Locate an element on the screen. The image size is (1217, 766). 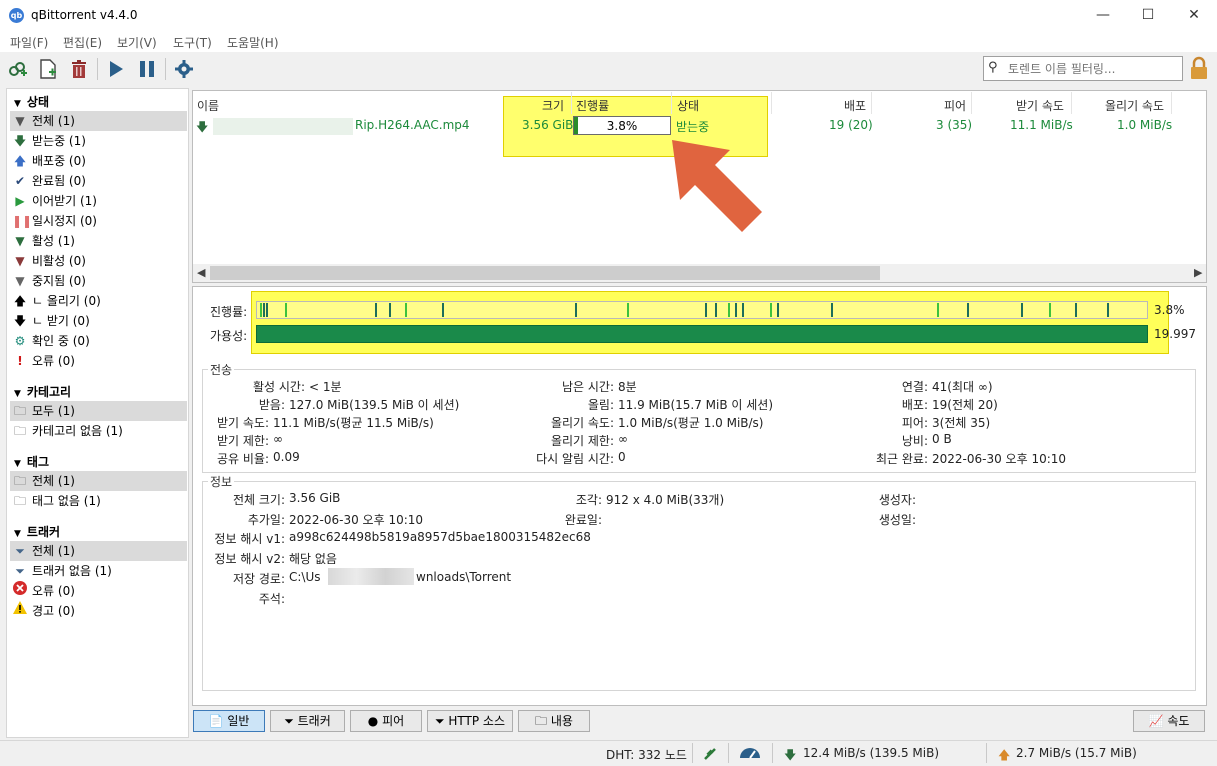
sidebar-item-tracker-warning: 경고 (0) is located at coordinates (98, 611).